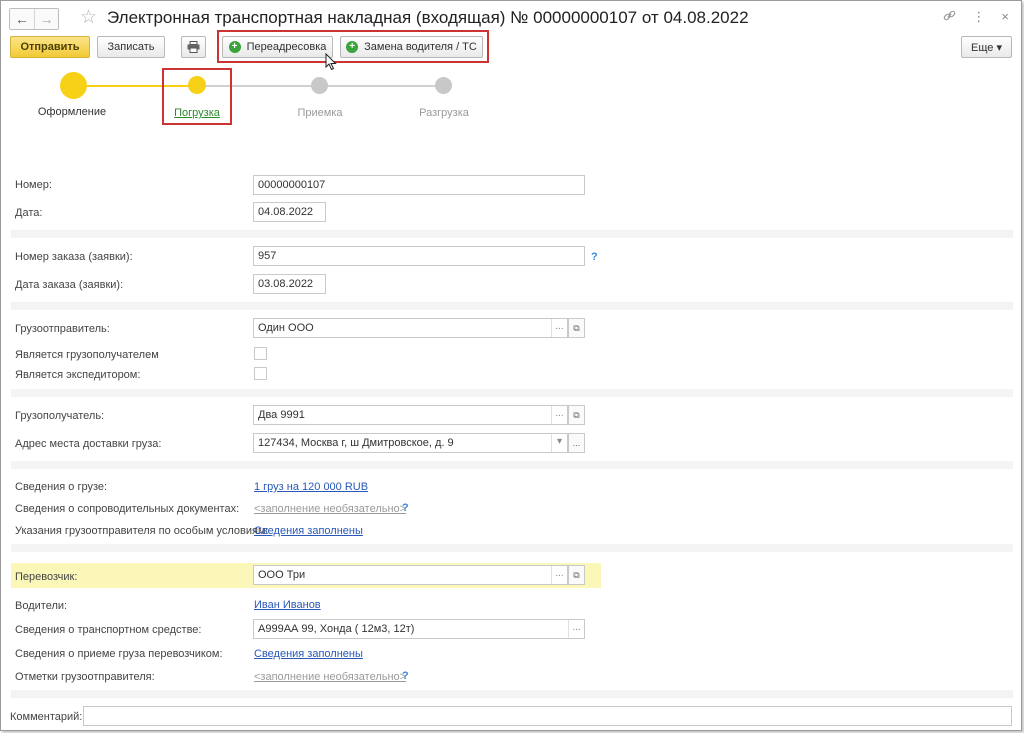 The width and height of the screenshot is (1024, 733). I want to click on comment-field, so click(547, 716).